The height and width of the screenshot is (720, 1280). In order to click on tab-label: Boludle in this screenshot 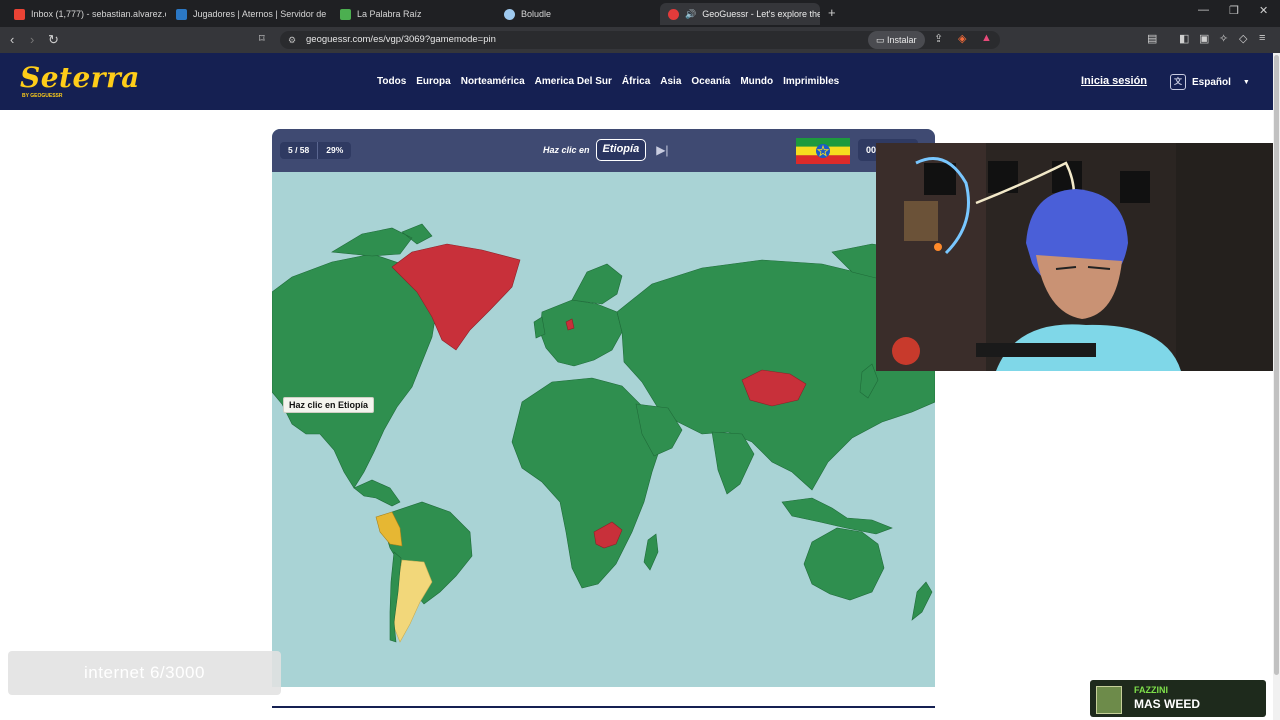, I will do `click(536, 14)`.